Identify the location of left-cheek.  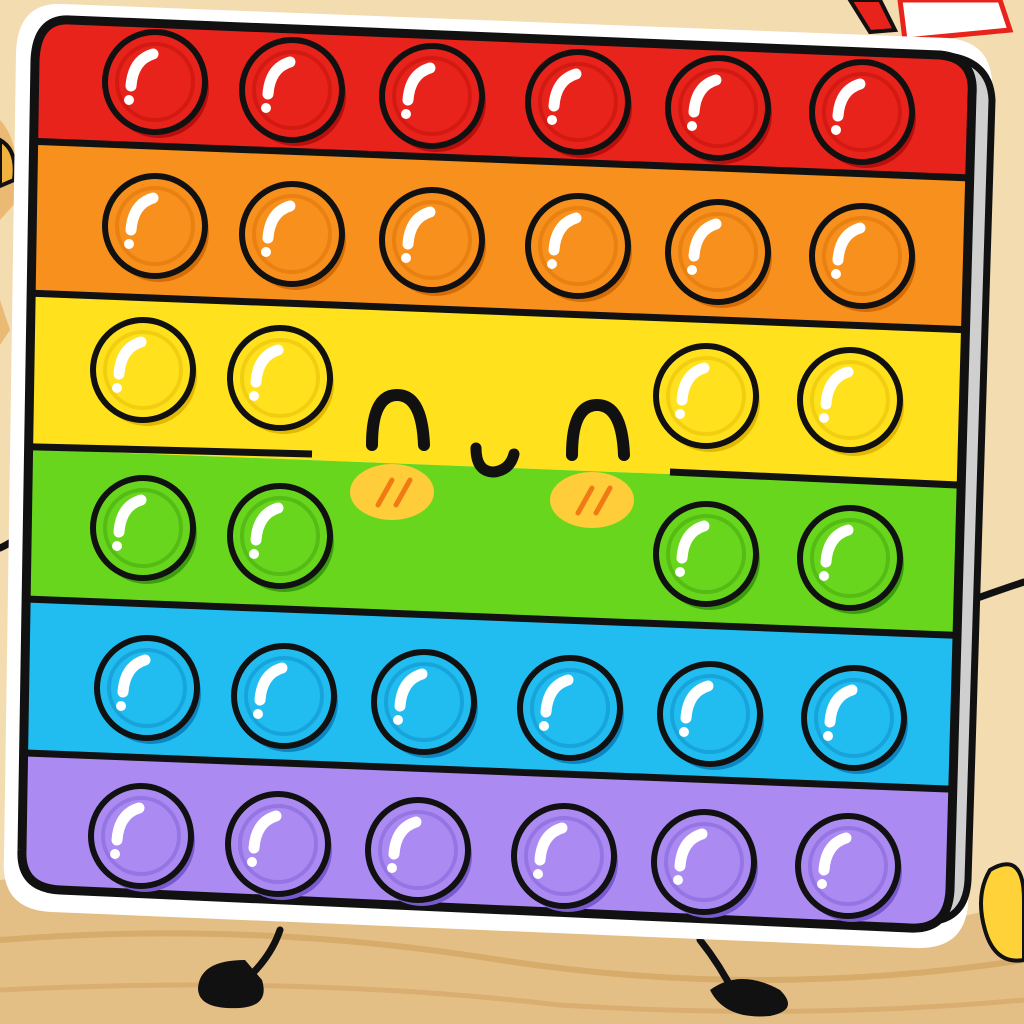
(392, 492).